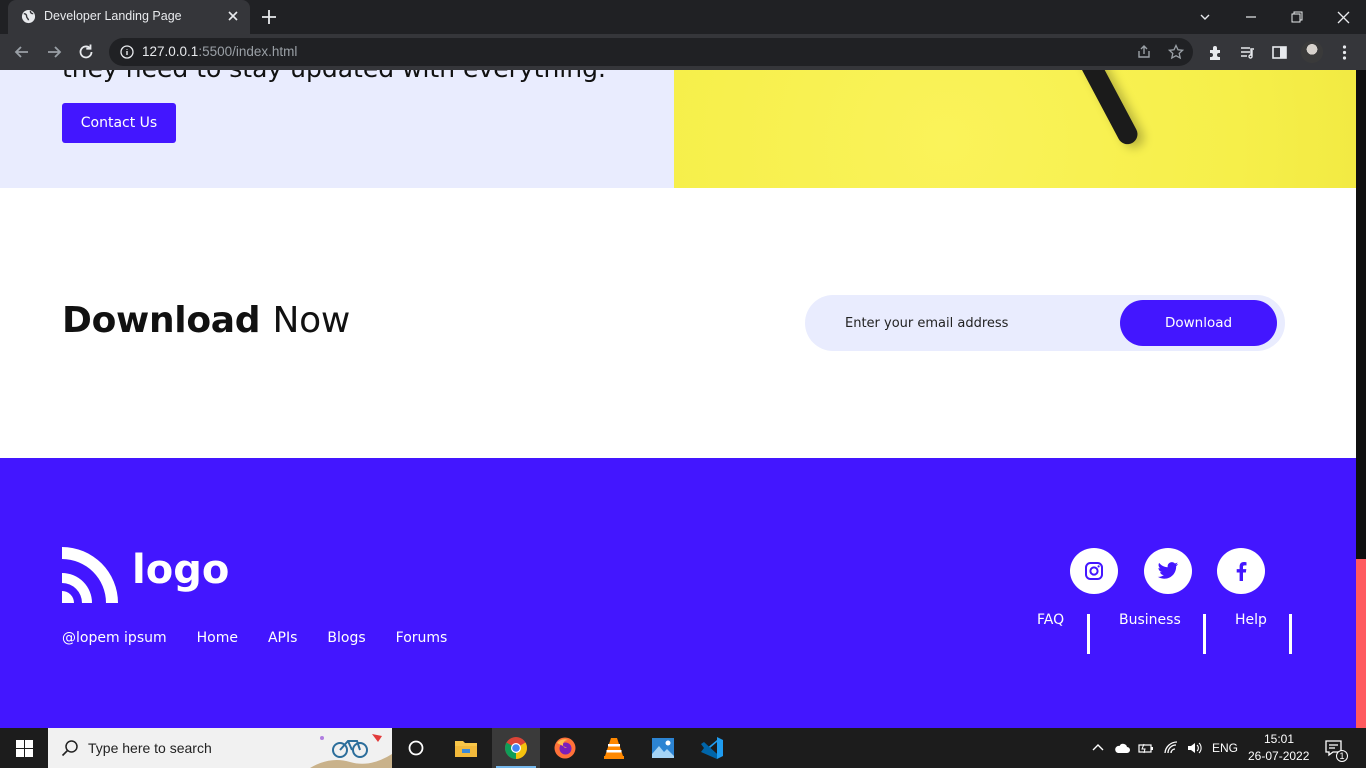 This screenshot has height=768, width=1366. I want to click on side-panel-icon, so click(1279, 52).